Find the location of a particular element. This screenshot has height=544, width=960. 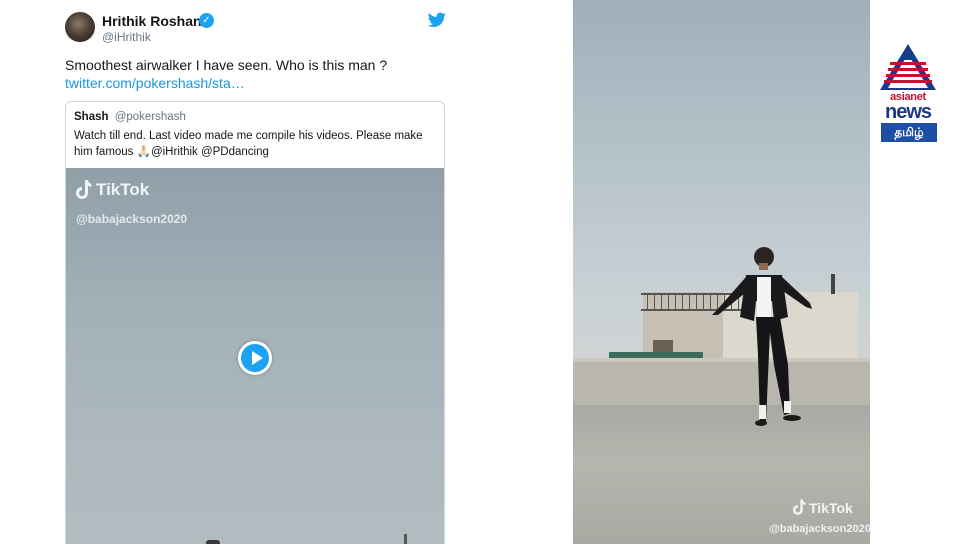

chimney-pipe is located at coordinates (833, 284).